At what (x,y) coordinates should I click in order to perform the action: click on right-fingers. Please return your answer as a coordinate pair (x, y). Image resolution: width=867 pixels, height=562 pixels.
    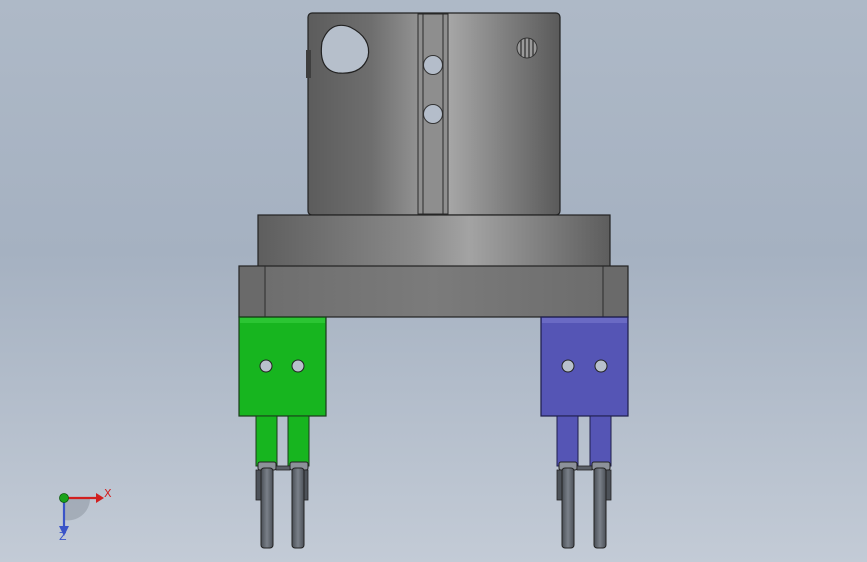
    Looking at the image, I should click on (584, 505).